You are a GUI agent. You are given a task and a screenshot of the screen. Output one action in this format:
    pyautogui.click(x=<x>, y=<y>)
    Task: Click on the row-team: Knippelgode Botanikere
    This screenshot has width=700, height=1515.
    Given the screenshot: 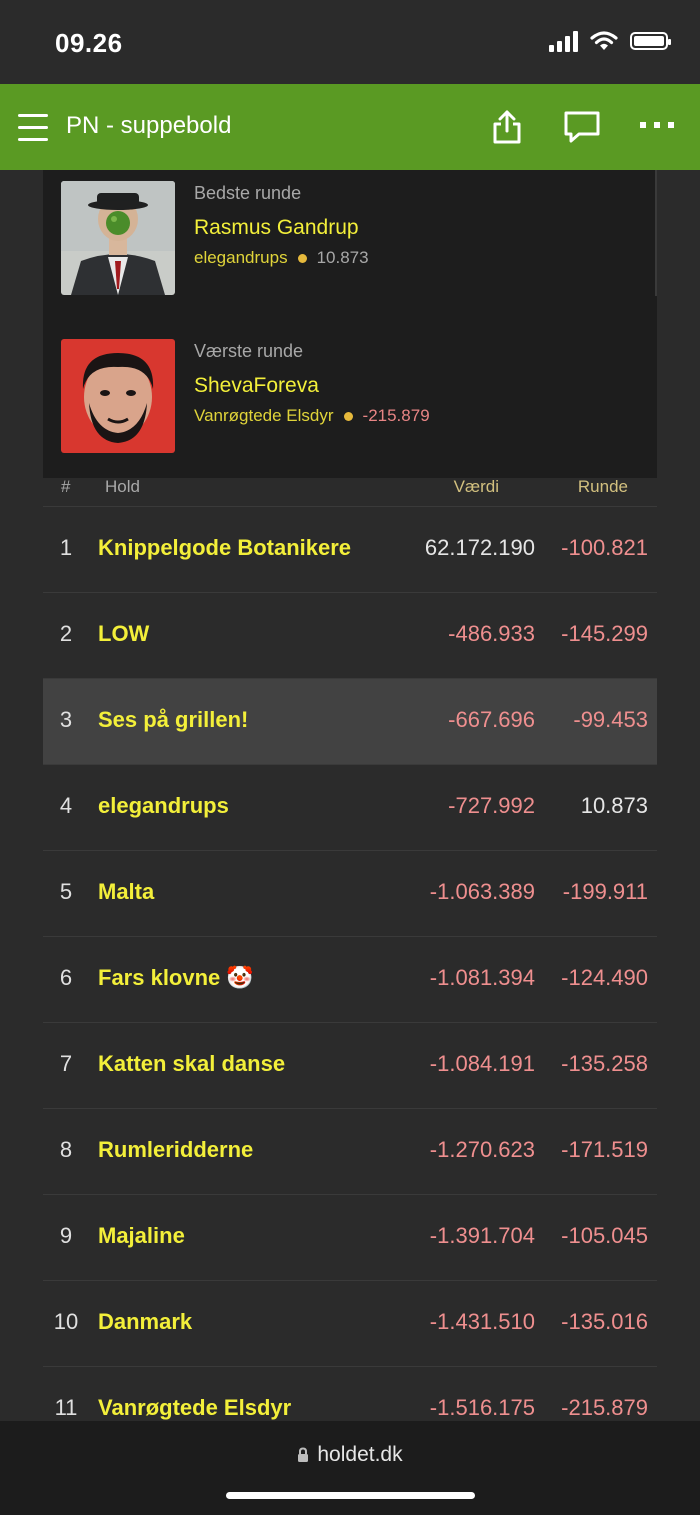 What is the action you would take?
    pyautogui.click(x=224, y=548)
    